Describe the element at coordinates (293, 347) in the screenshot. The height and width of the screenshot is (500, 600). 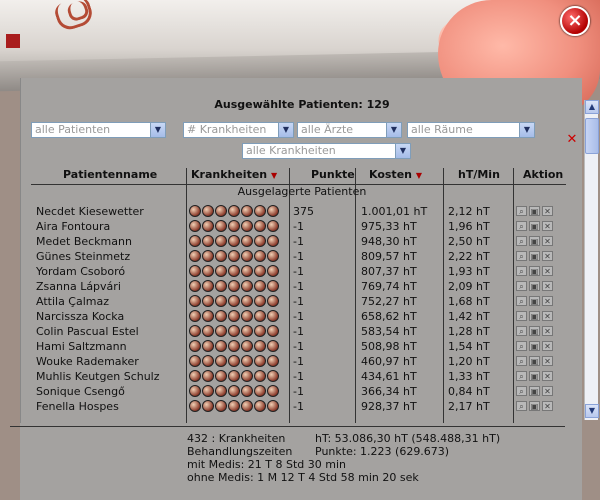
I see `table-row: Hami Saltzmann -1 508,98 hT 1,54 hT ⌕ ▣ ✕` at that location.